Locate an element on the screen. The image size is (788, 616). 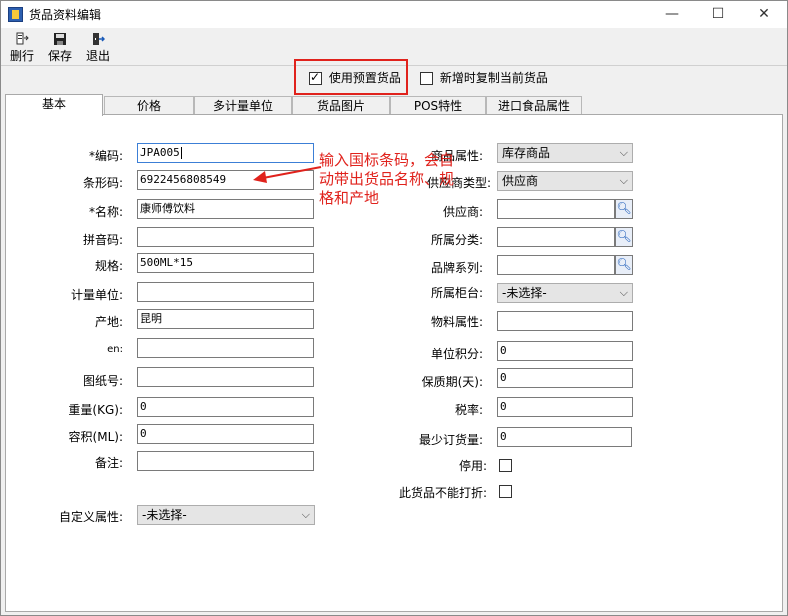
remark-label: 备注: is located at coordinates (108, 463).